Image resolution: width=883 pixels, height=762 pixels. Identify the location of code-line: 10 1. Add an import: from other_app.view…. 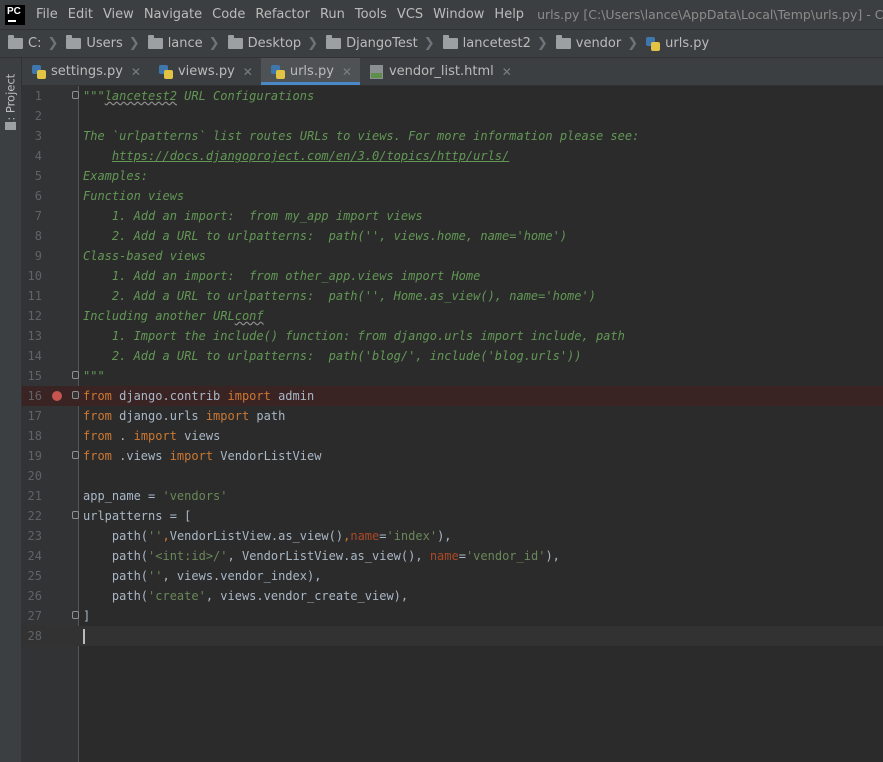
(452, 276).